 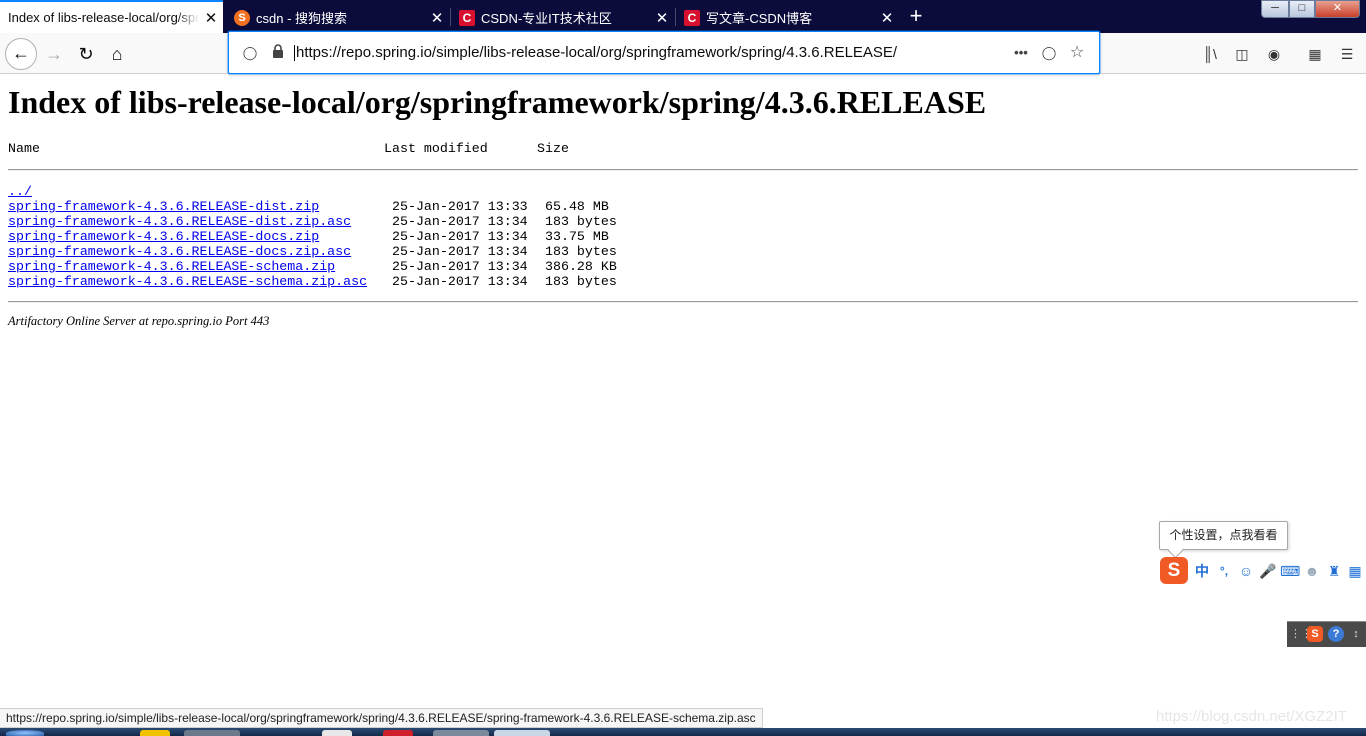 I want to click on sogou-mini-icon: S, so click(x=1315, y=634).